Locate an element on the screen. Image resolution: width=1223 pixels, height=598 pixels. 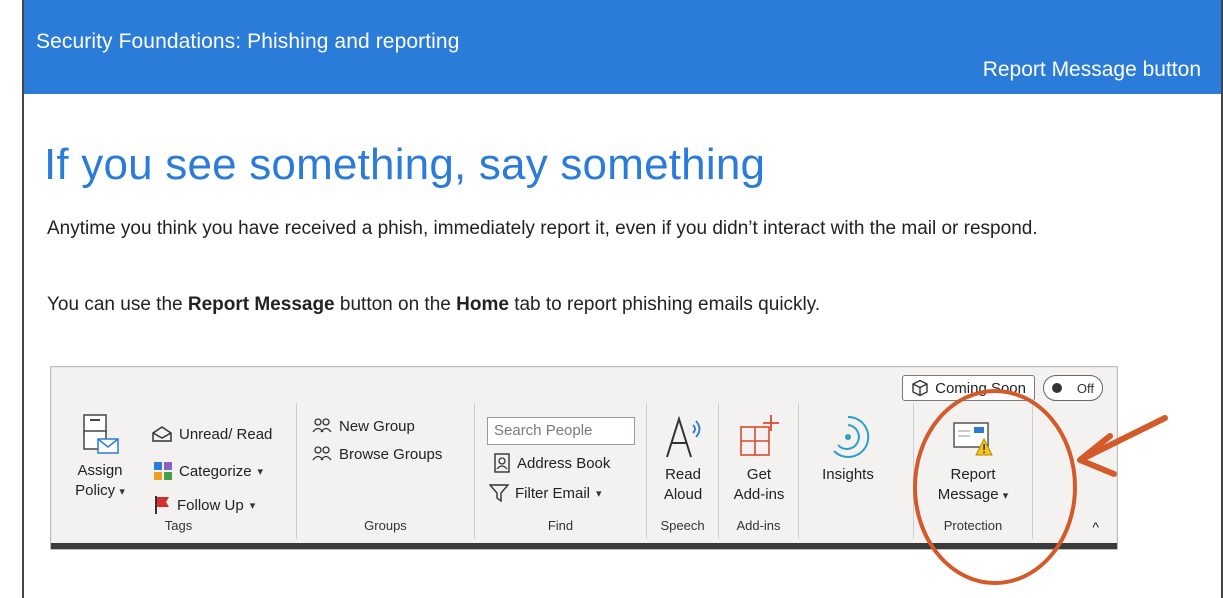
collapse-ribbon-button: ^ is located at coordinates (1095, 527).